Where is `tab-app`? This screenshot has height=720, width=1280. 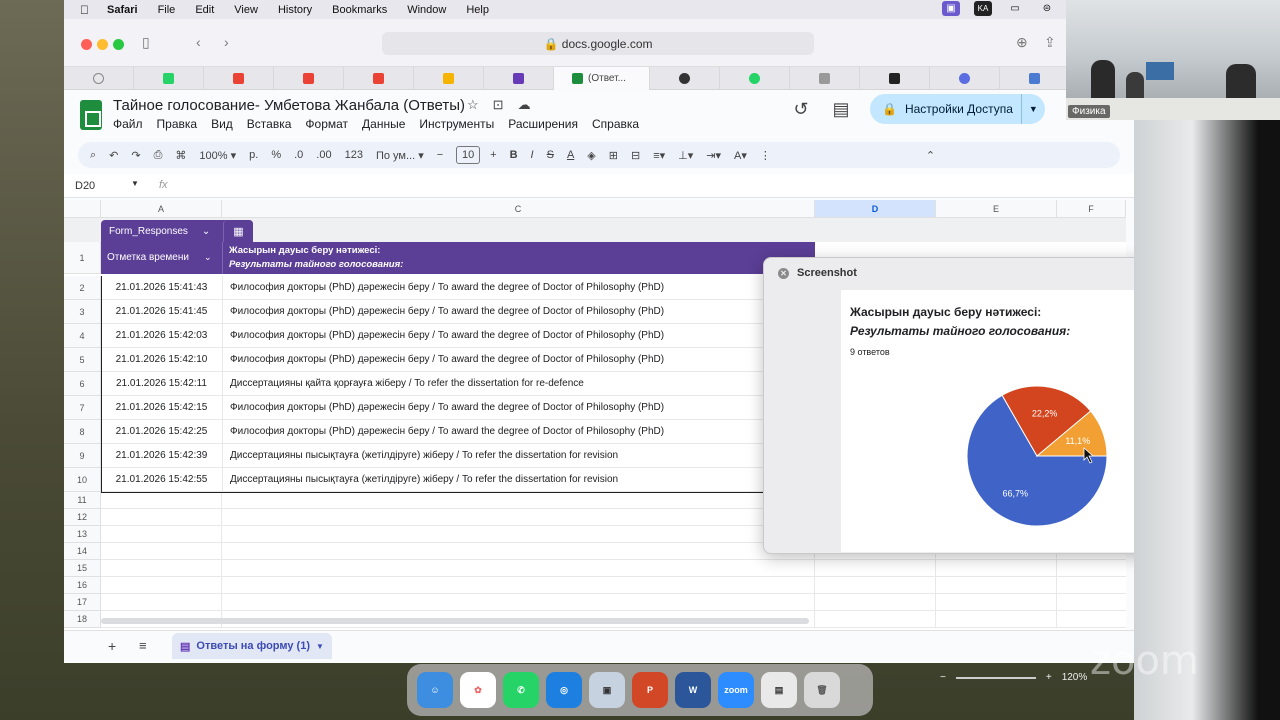
tab-app is located at coordinates (895, 78).